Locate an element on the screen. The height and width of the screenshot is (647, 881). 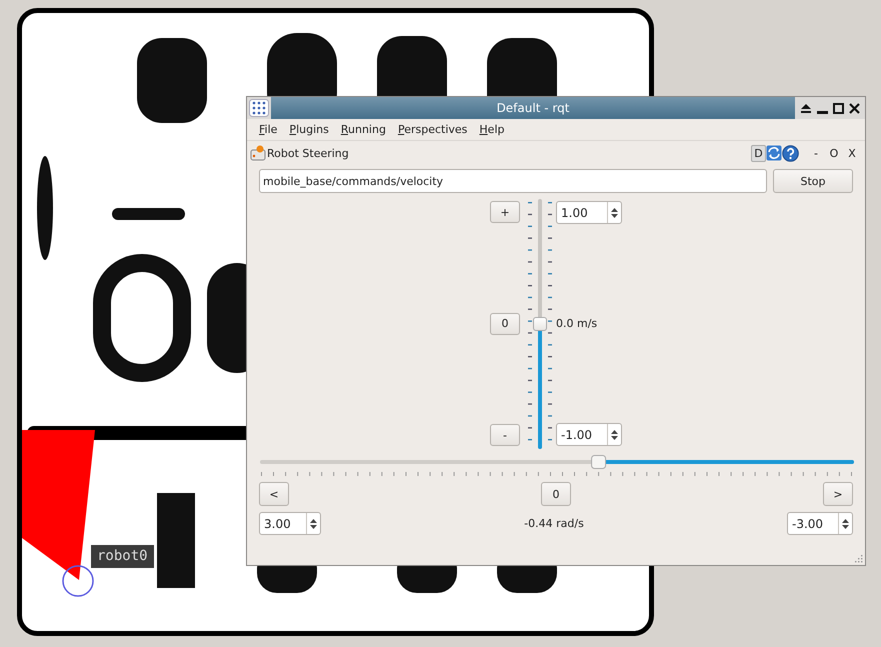
minimize-plugin-button: - is located at coordinates (816, 153).